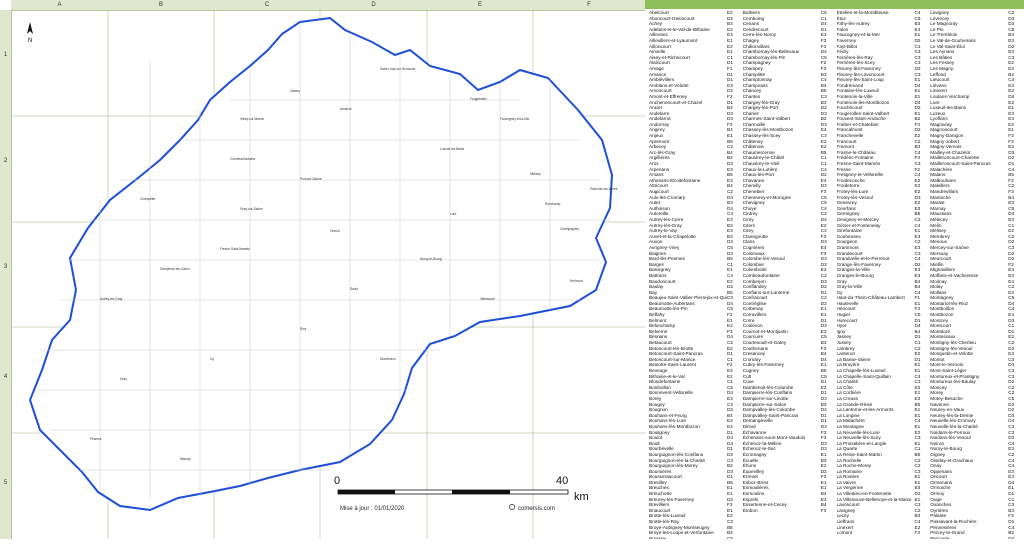 This screenshot has width=1024, height=544. Describe the element at coordinates (161, 5) in the screenshot. I see `grid-col-header: B` at that location.